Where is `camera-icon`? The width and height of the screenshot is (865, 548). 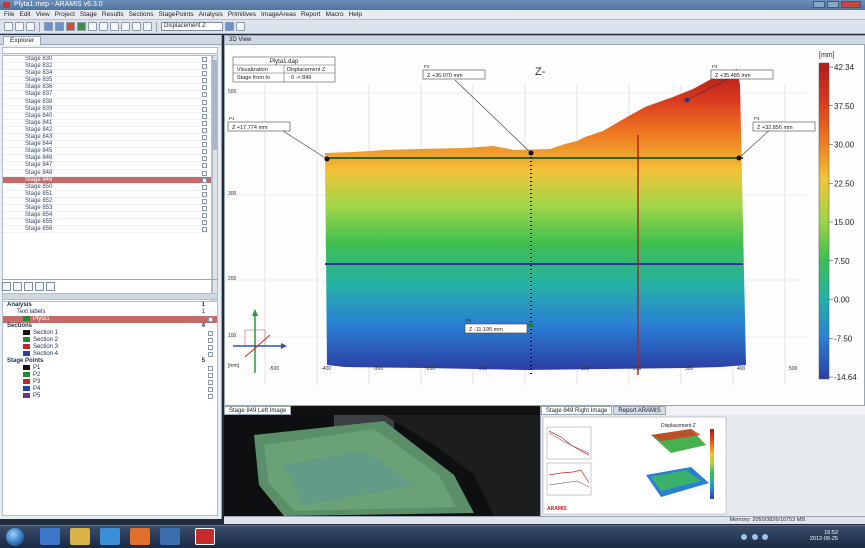
camera-icon is located at coordinates (59, 26).